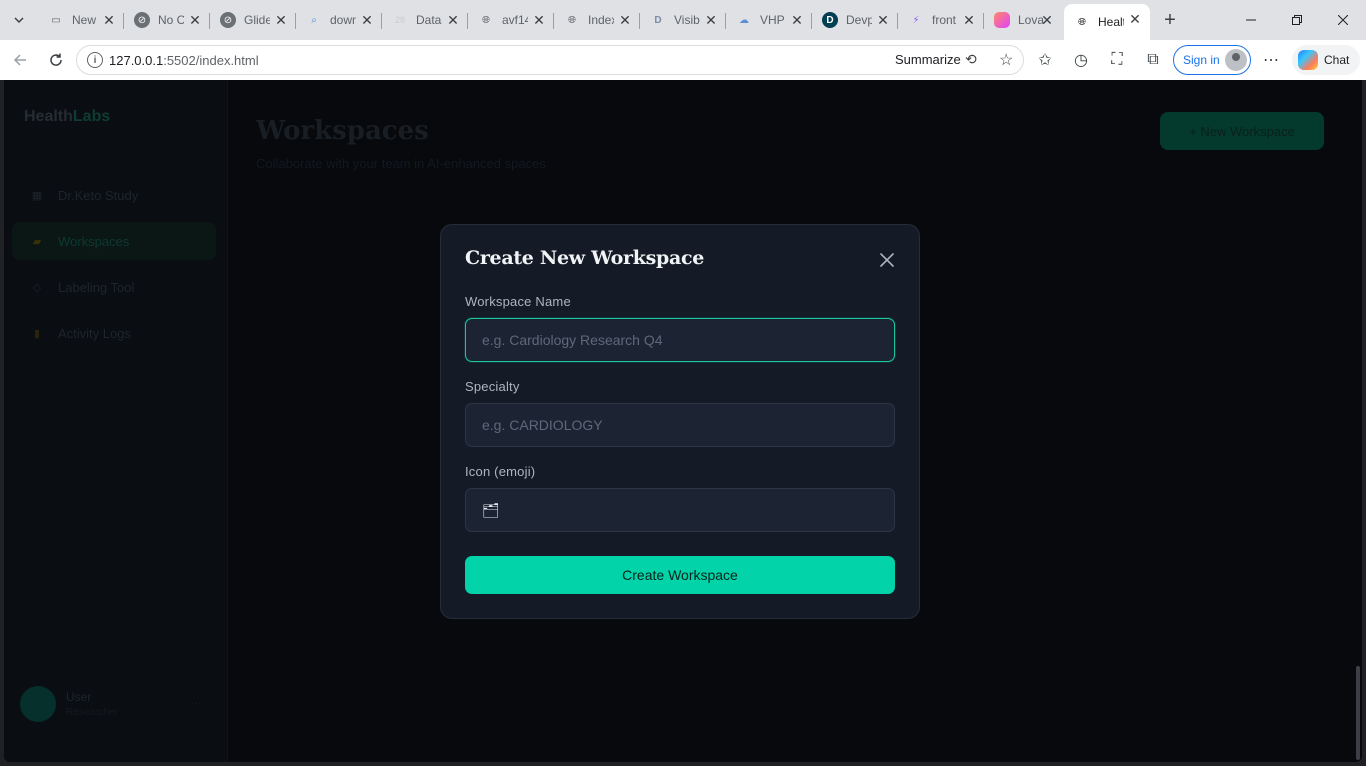  I want to click on chevron-down-icon, so click(19, 20).